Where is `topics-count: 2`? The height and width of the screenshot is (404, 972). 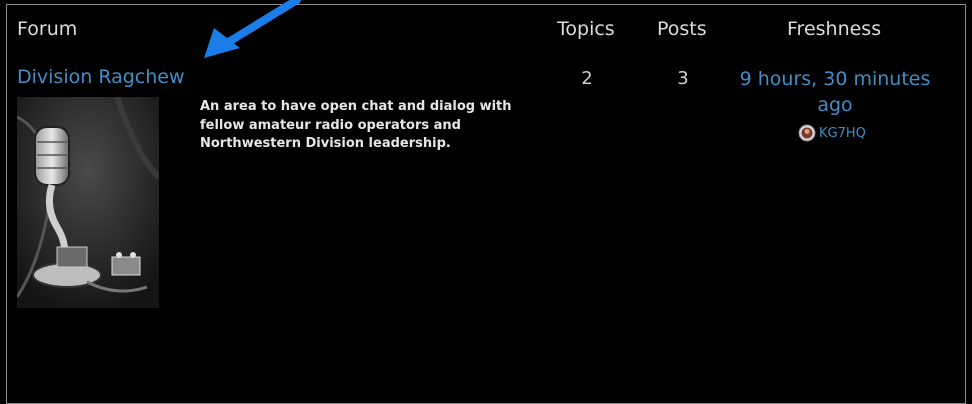 topics-count: 2 is located at coordinates (587, 78).